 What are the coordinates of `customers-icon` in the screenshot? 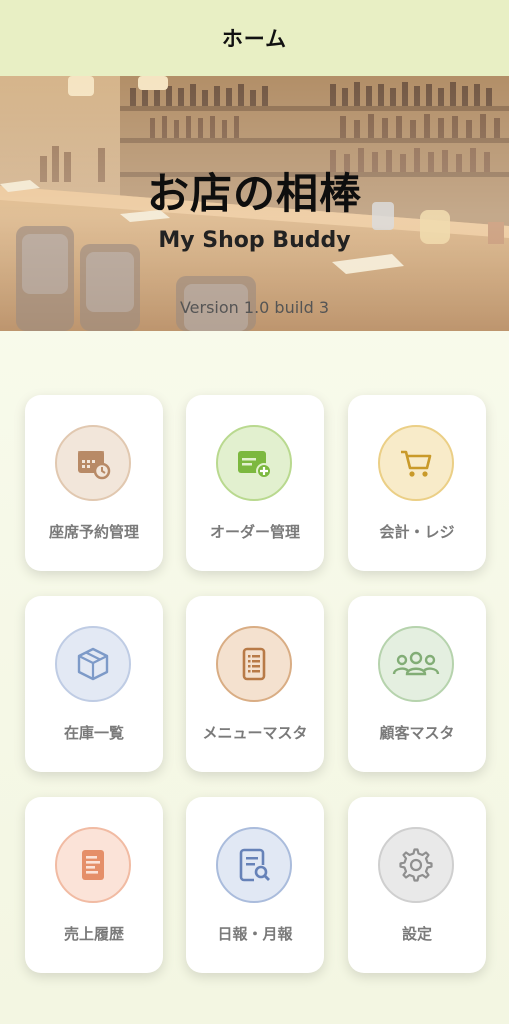 It's located at (416, 663).